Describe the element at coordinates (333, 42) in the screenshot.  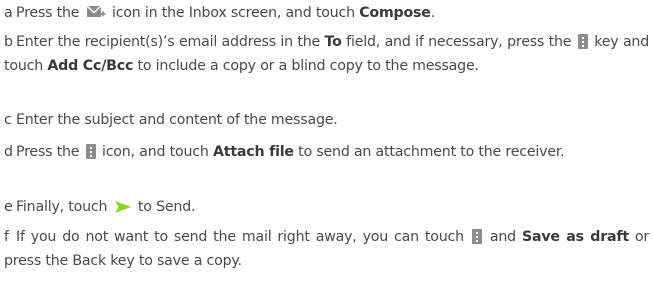
I see `to-field-label: To` at that location.